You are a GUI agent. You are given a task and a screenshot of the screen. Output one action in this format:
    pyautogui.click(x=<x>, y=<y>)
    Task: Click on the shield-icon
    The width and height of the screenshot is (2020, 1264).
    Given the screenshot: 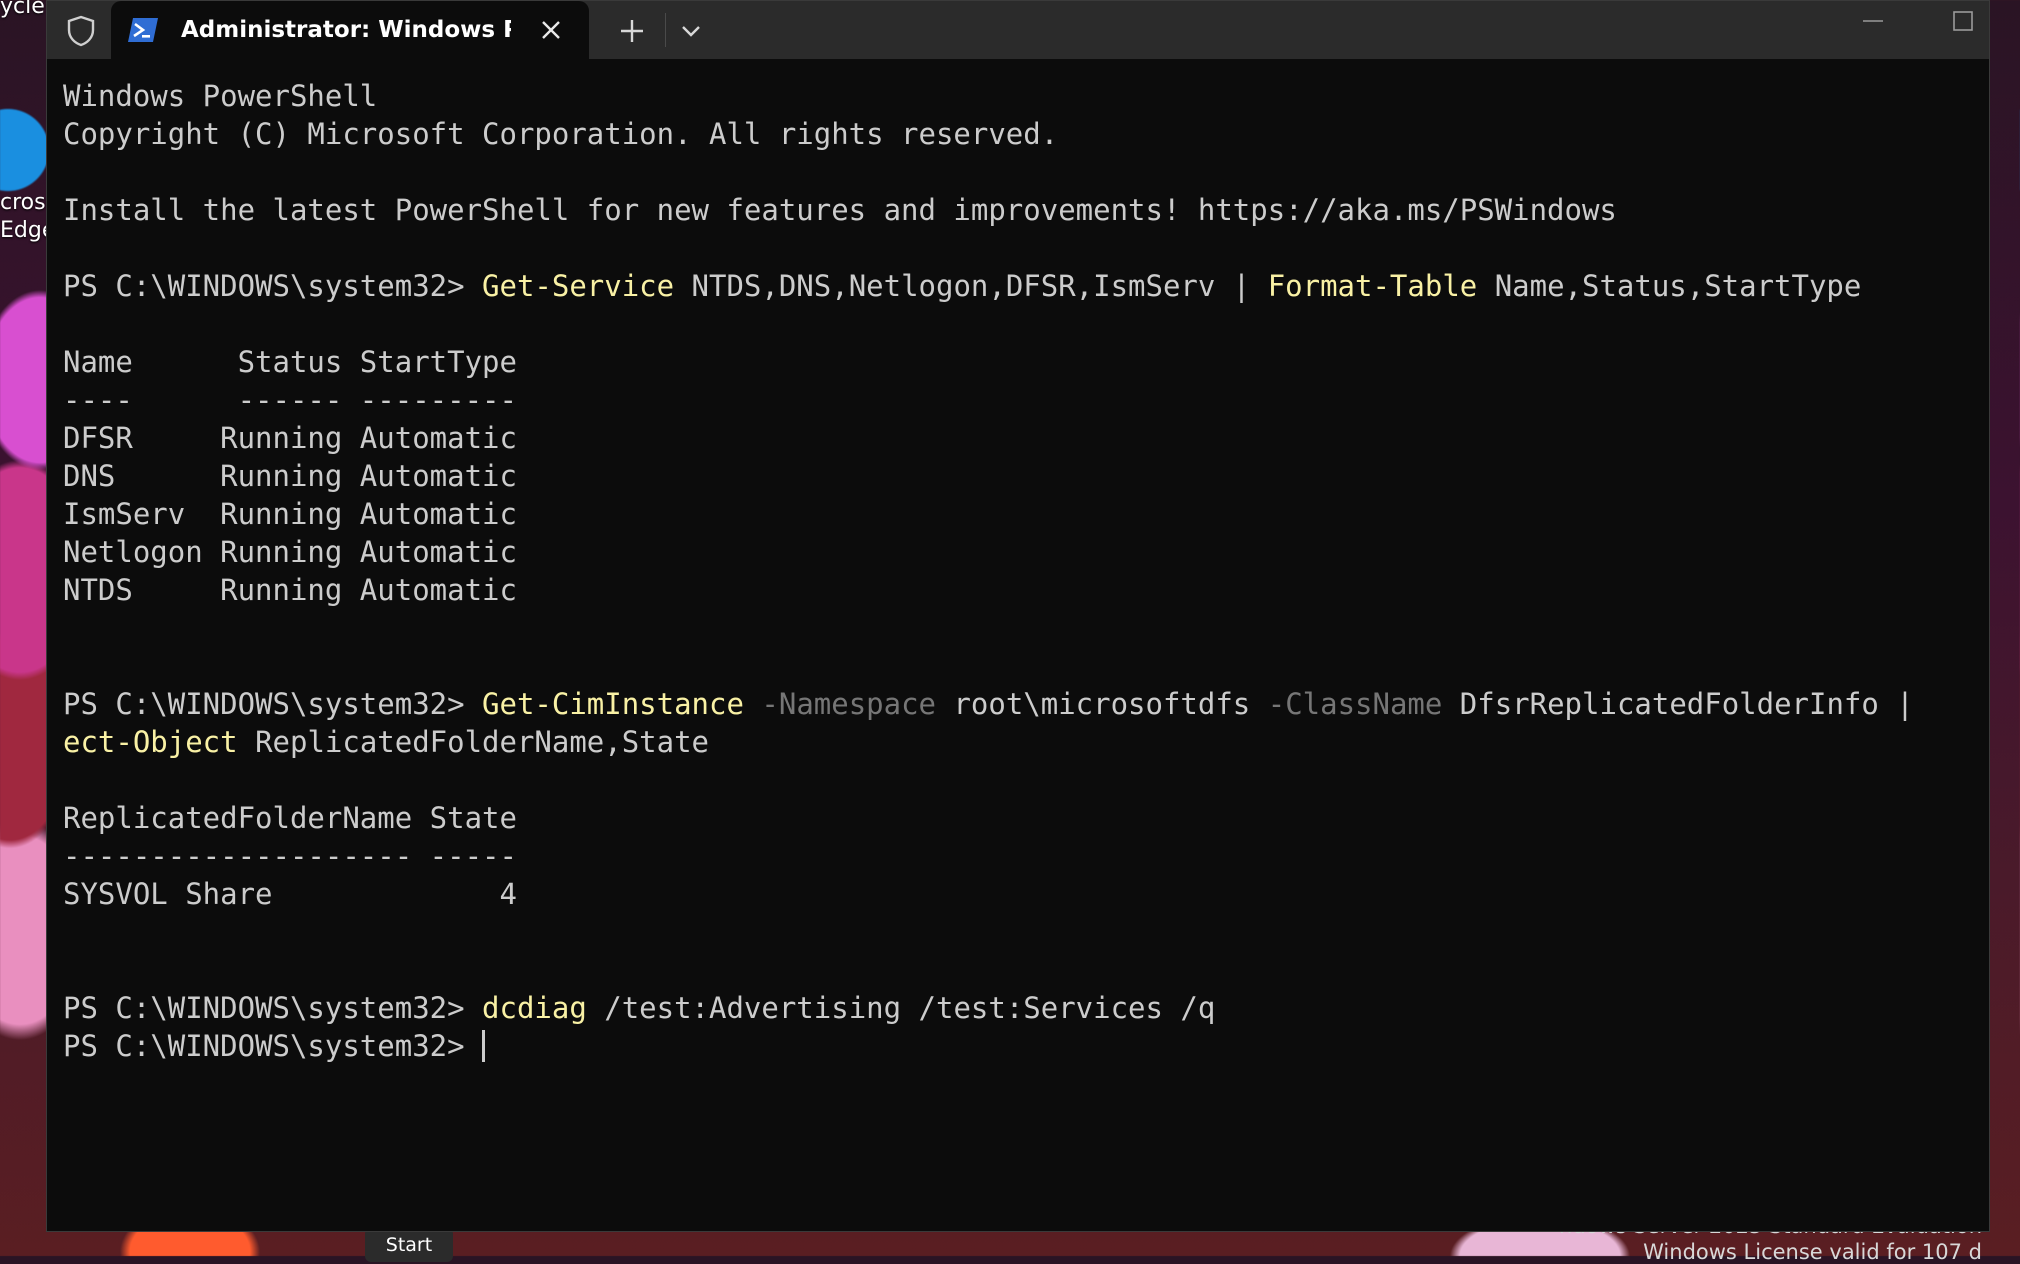 What is the action you would take?
    pyautogui.click(x=81, y=31)
    